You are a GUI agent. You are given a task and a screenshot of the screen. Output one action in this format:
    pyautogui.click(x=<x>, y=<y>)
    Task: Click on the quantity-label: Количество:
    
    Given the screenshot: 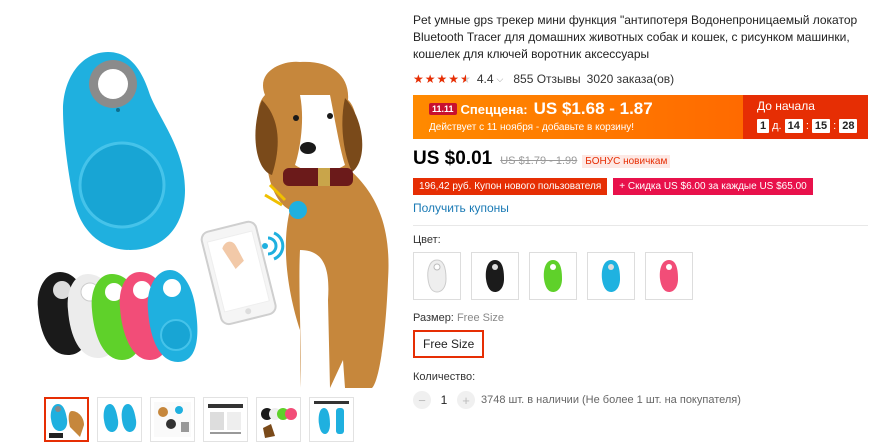 What is the action you would take?
    pyautogui.click(x=444, y=377)
    